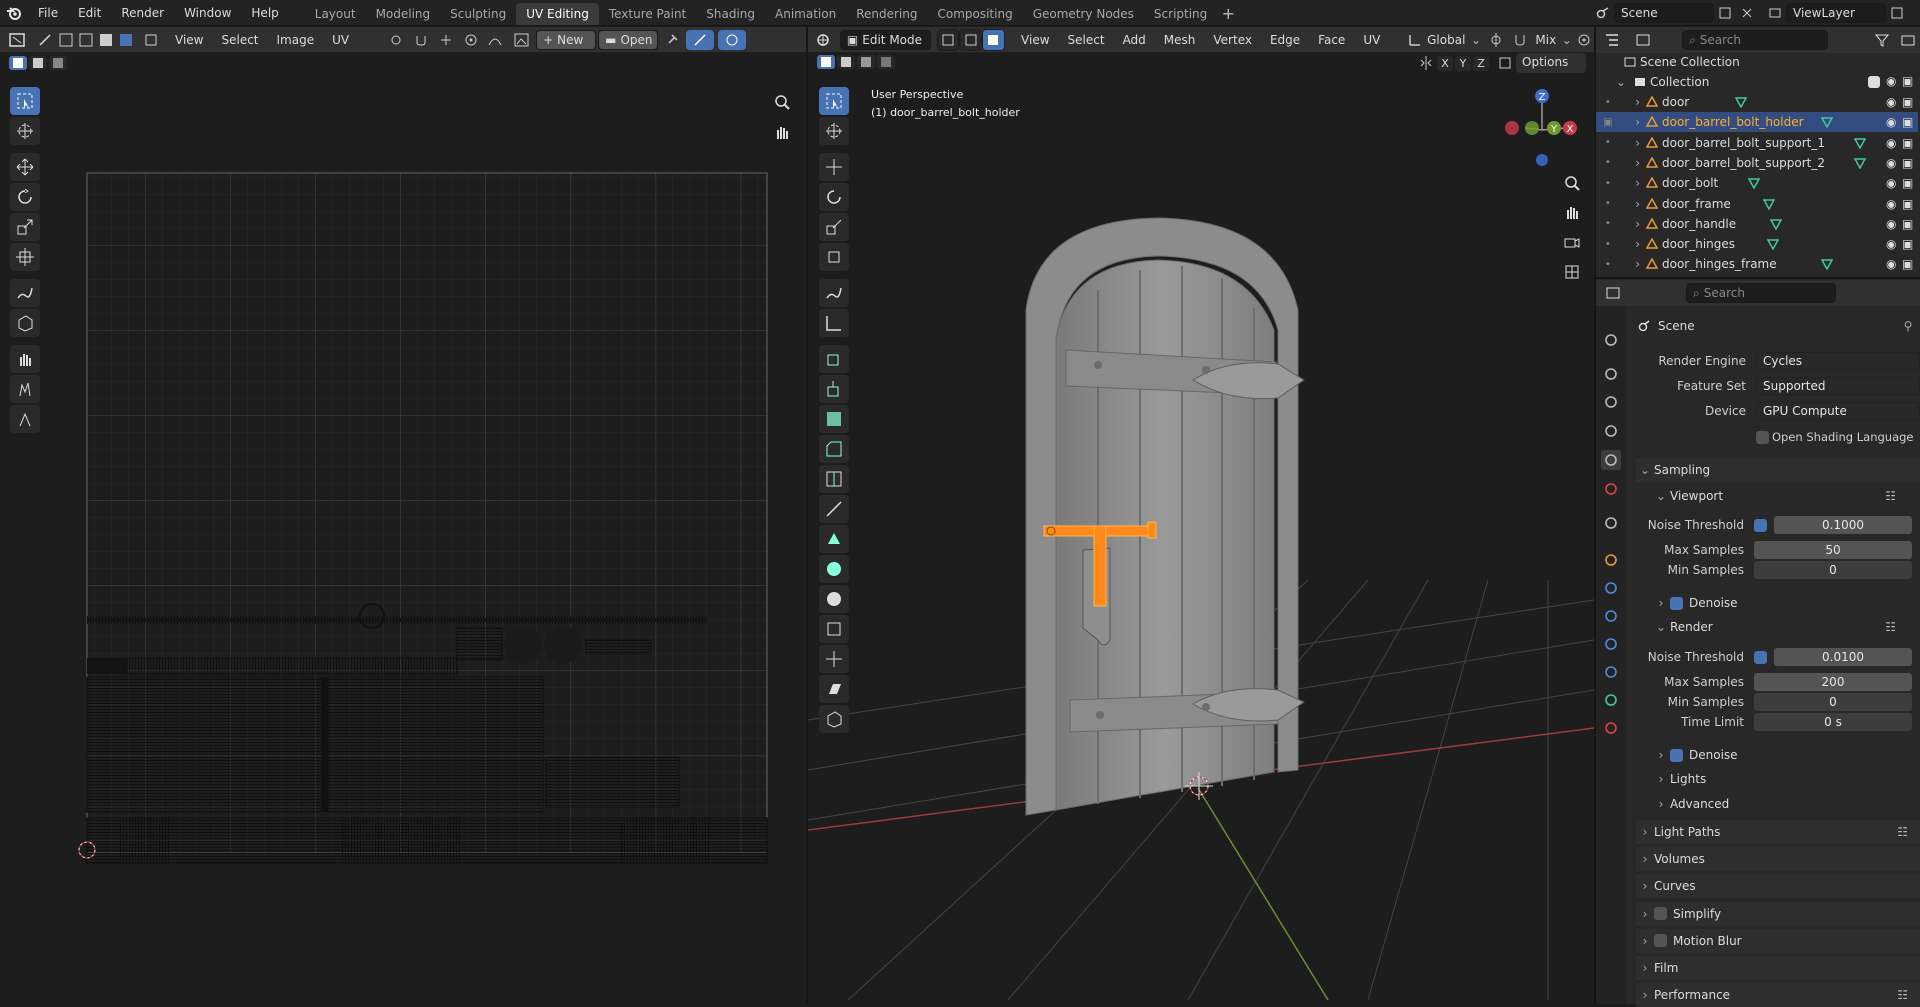 The height and width of the screenshot is (1007, 1920). What do you see at coordinates (1611, 560) in the screenshot?
I see `object-tab-icon` at bounding box center [1611, 560].